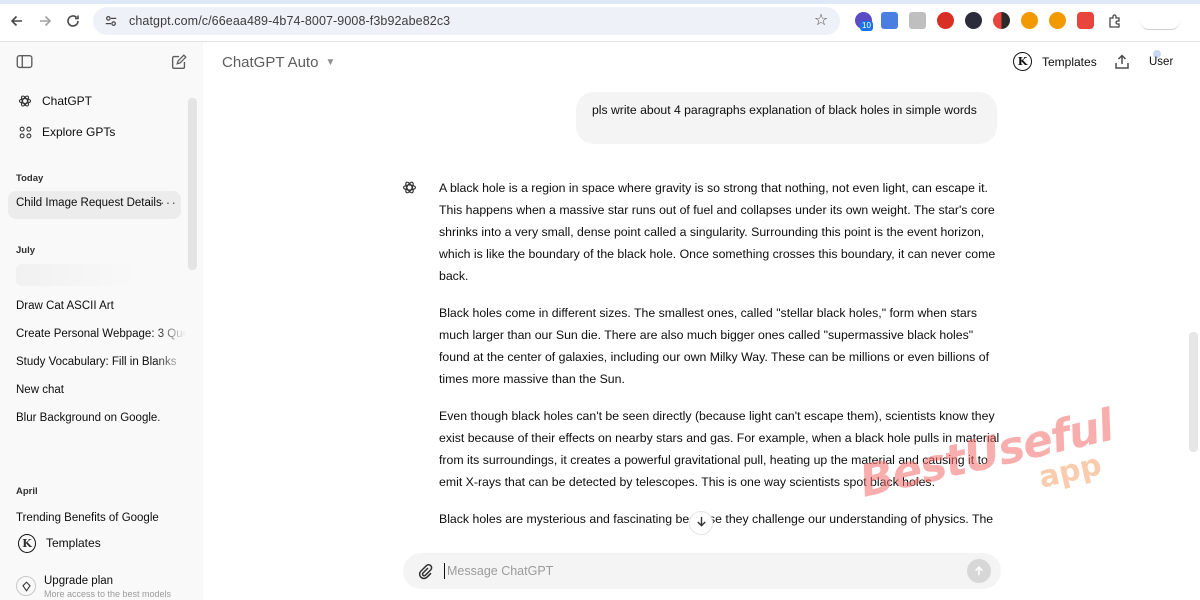 This screenshot has width=1200, height=600. I want to click on sidebar-item-chatgpt: ChatGPT, so click(51, 101).